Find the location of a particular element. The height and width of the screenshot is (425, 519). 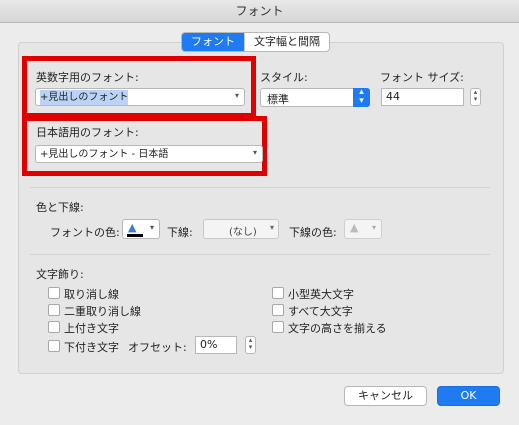

font-color-button: ▲ ▾ is located at coordinates (141, 229).